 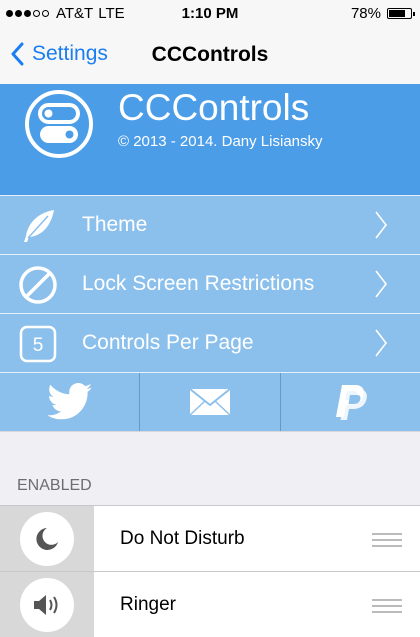 I want to click on paypal-button, so click(x=350, y=402).